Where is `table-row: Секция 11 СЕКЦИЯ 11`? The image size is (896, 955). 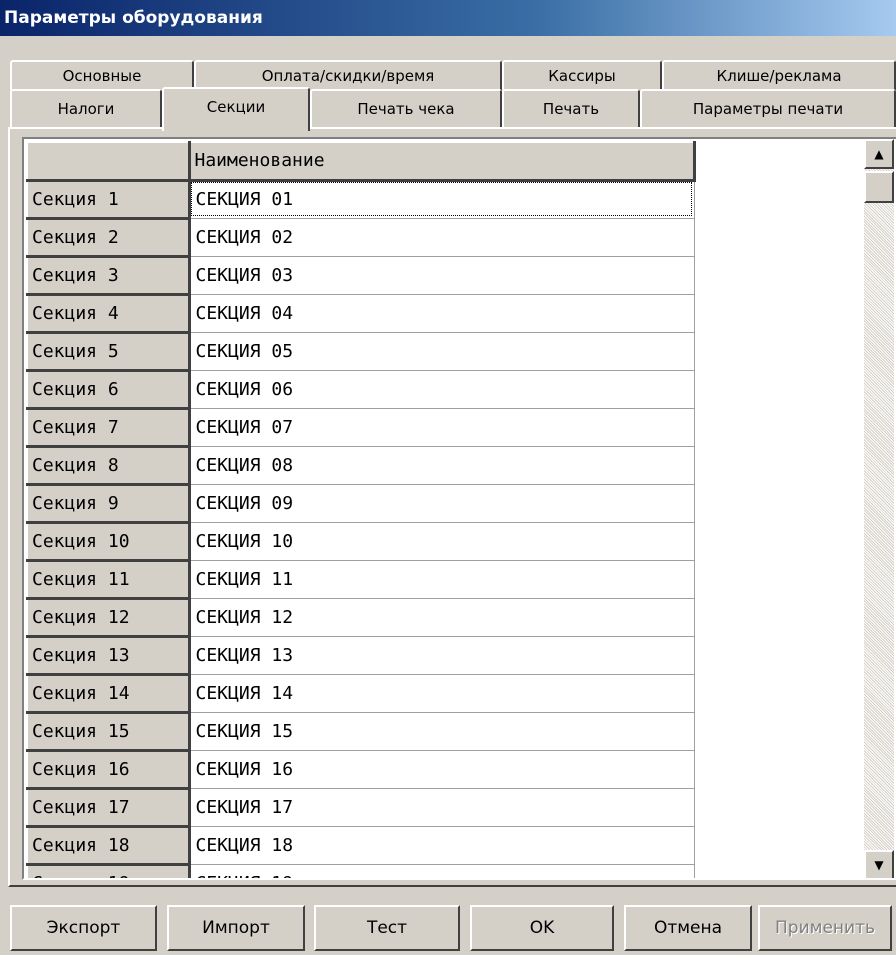 table-row: Секция 11 СЕКЦИЯ 11 is located at coordinates (360, 579).